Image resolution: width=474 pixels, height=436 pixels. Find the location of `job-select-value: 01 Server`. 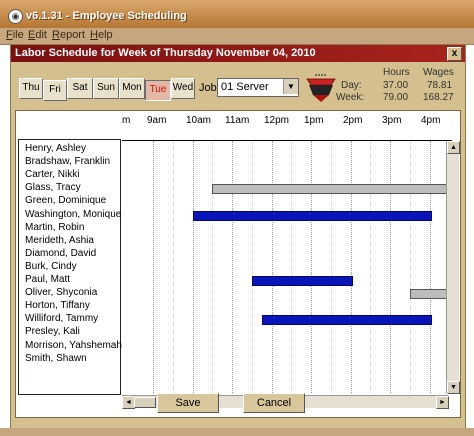

job-select-value: 01 Server is located at coordinates (245, 87).